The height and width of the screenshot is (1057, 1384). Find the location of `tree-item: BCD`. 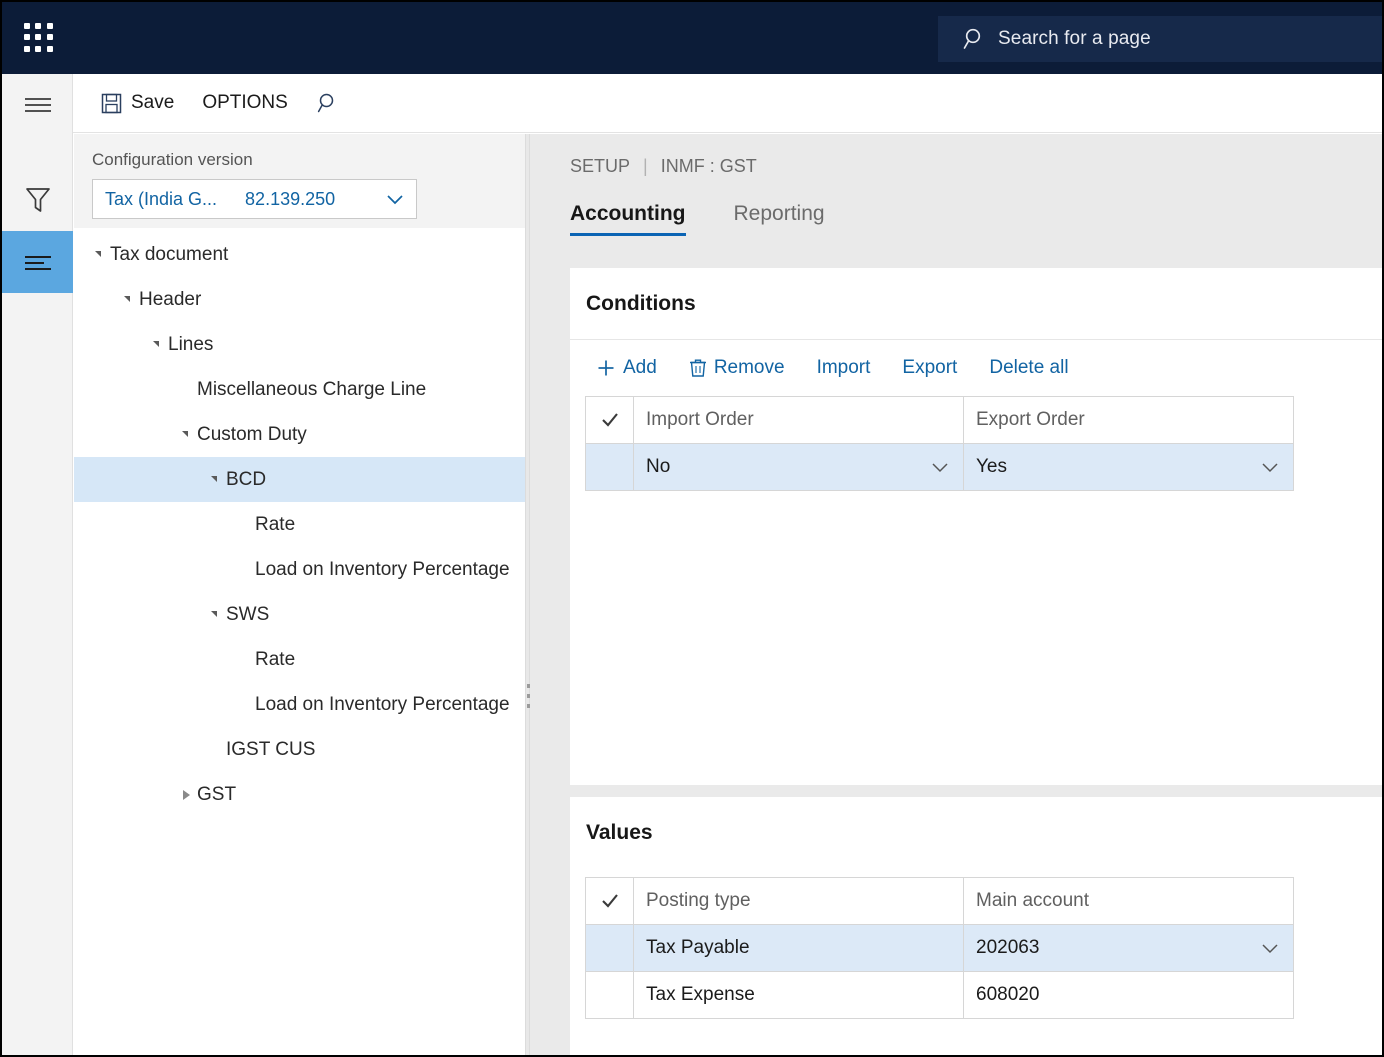

tree-item: BCD is located at coordinates (299, 479).